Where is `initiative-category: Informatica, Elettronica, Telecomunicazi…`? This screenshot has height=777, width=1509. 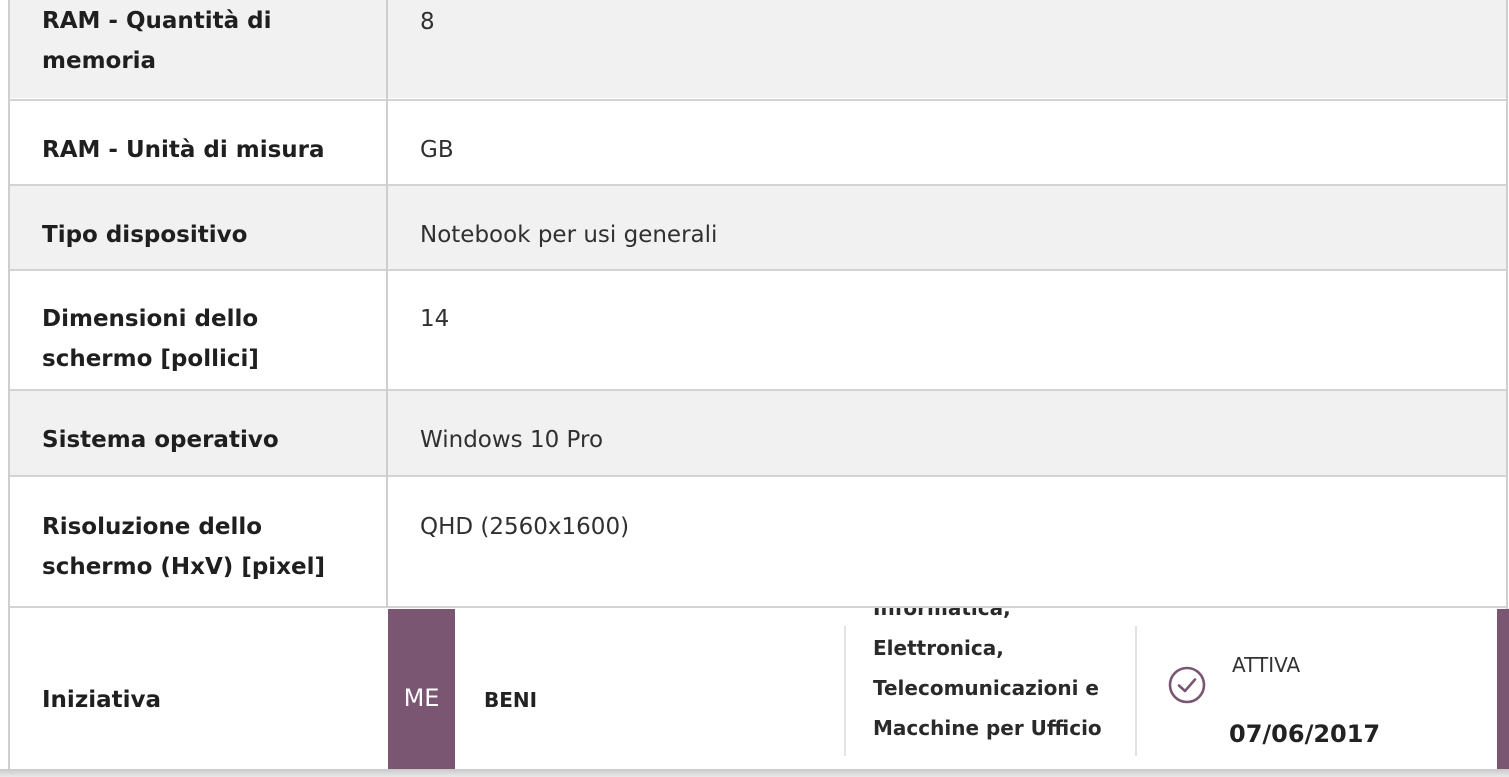
initiative-category: Informatica, Elettronica, Telecomunicazi… is located at coordinates (998, 688).